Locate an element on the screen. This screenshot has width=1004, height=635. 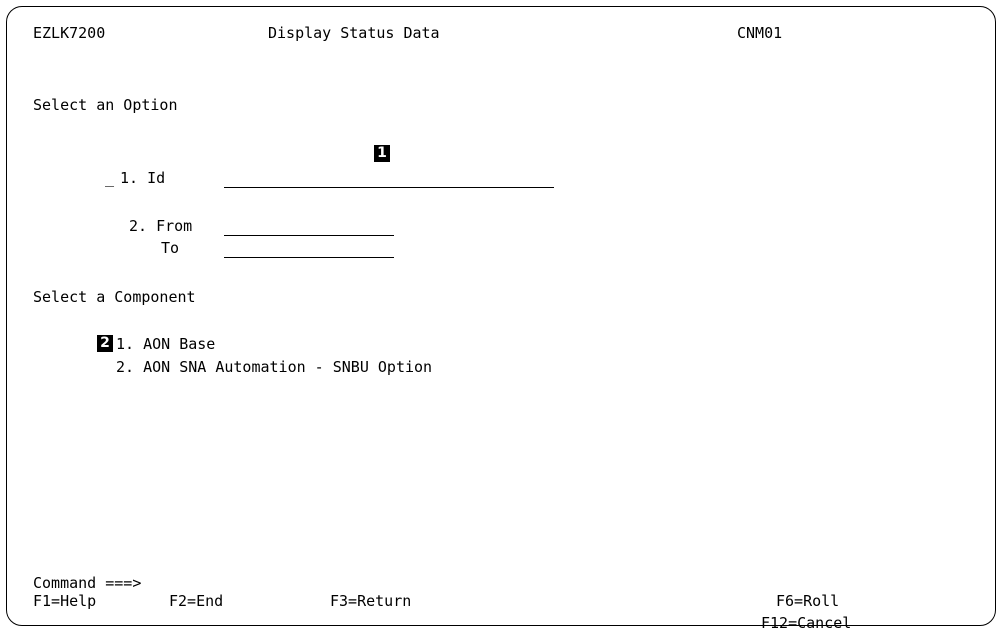
callout-1-marker: 1 is located at coordinates (382, 153).